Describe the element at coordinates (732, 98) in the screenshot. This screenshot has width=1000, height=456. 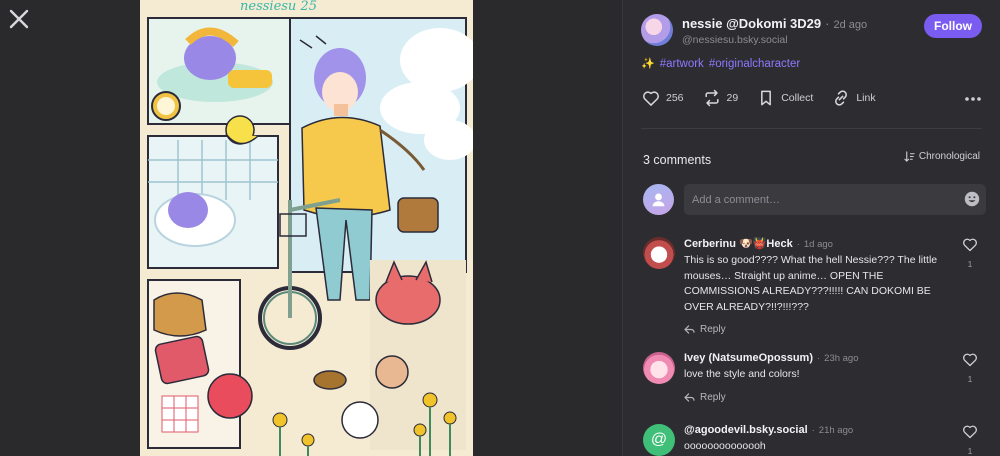
I see `repost-count: 29` at that location.